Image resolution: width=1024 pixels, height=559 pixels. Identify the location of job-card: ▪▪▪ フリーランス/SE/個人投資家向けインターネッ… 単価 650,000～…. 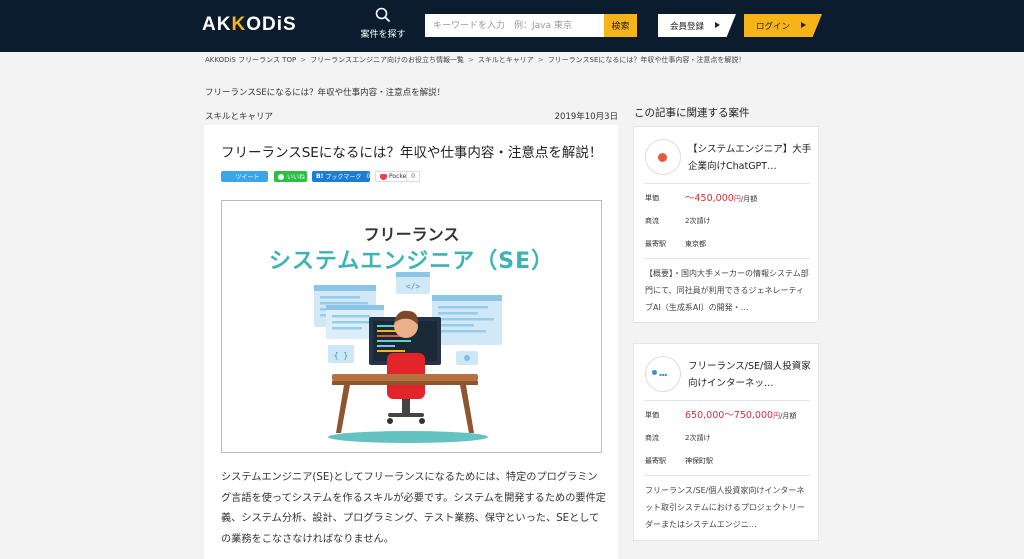
(726, 442).